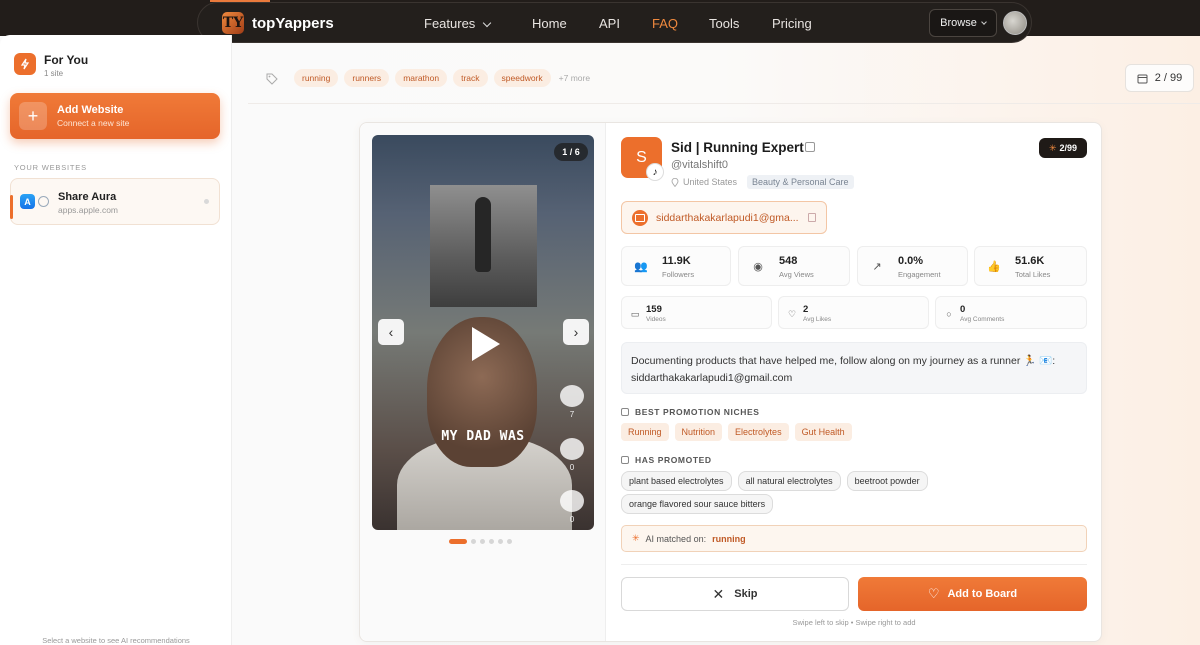 The height and width of the screenshot is (645, 1200). Describe the element at coordinates (792, 23) in the screenshot. I see `nav-pricing: Pricing` at that location.